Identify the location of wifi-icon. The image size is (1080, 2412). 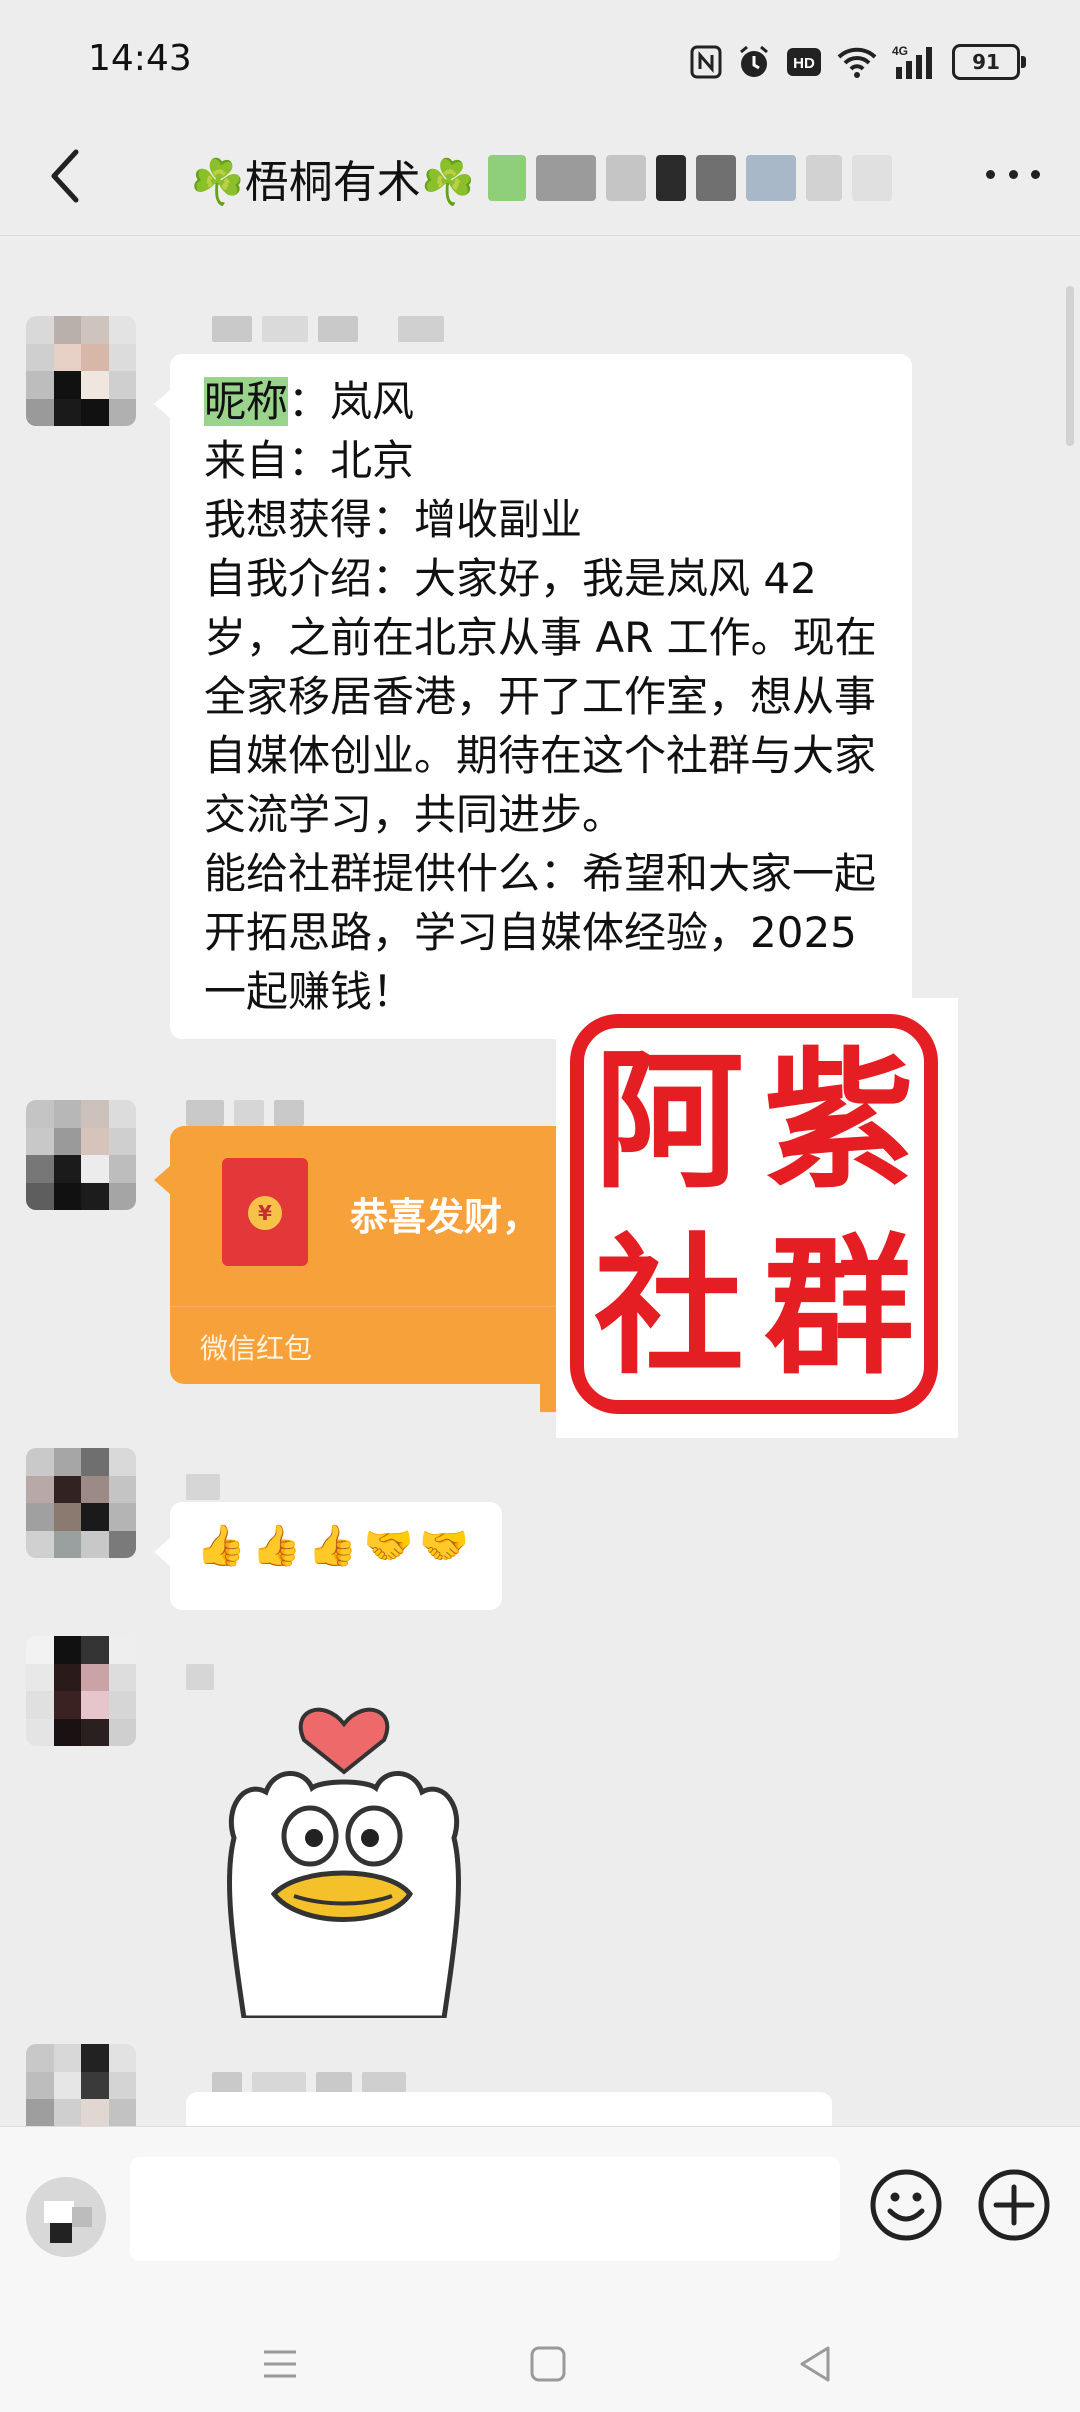
(857, 62).